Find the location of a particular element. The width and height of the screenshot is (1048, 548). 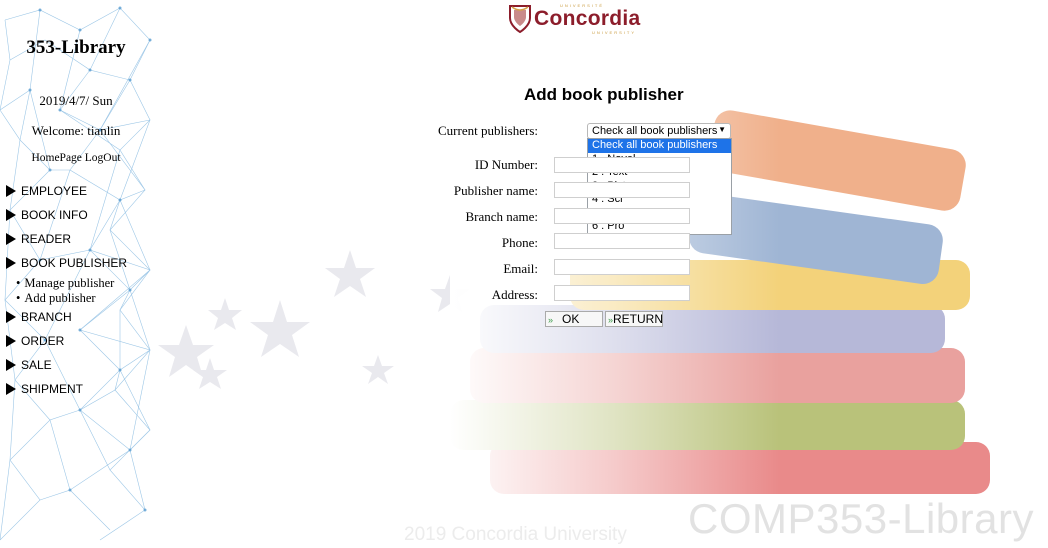

menu-label: READER is located at coordinates (46, 239).